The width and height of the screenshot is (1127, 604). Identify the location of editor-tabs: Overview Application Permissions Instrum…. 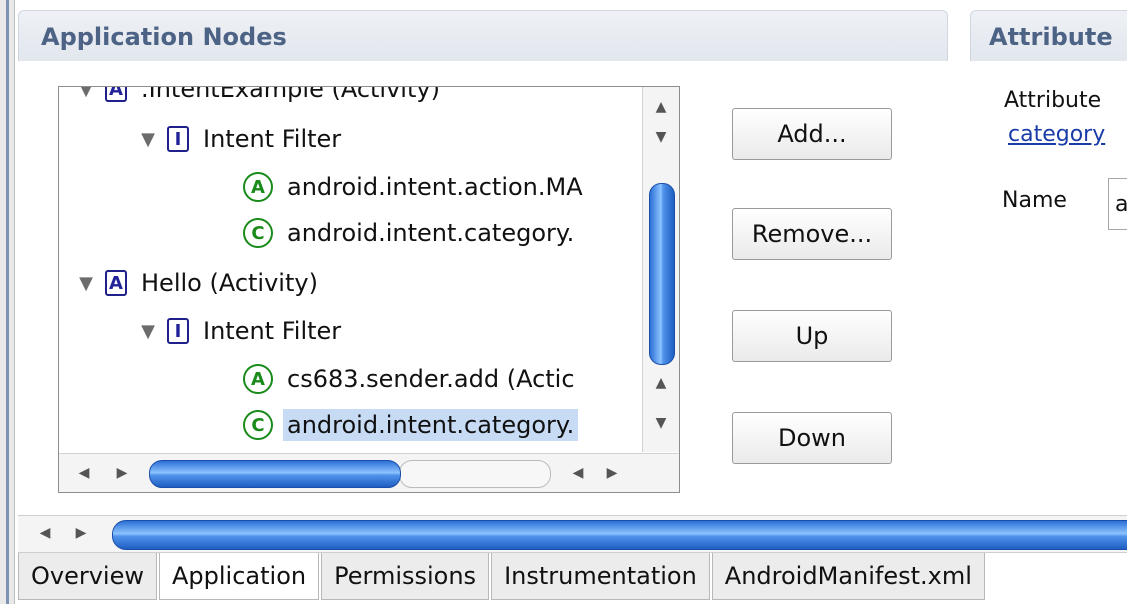
(502, 578).